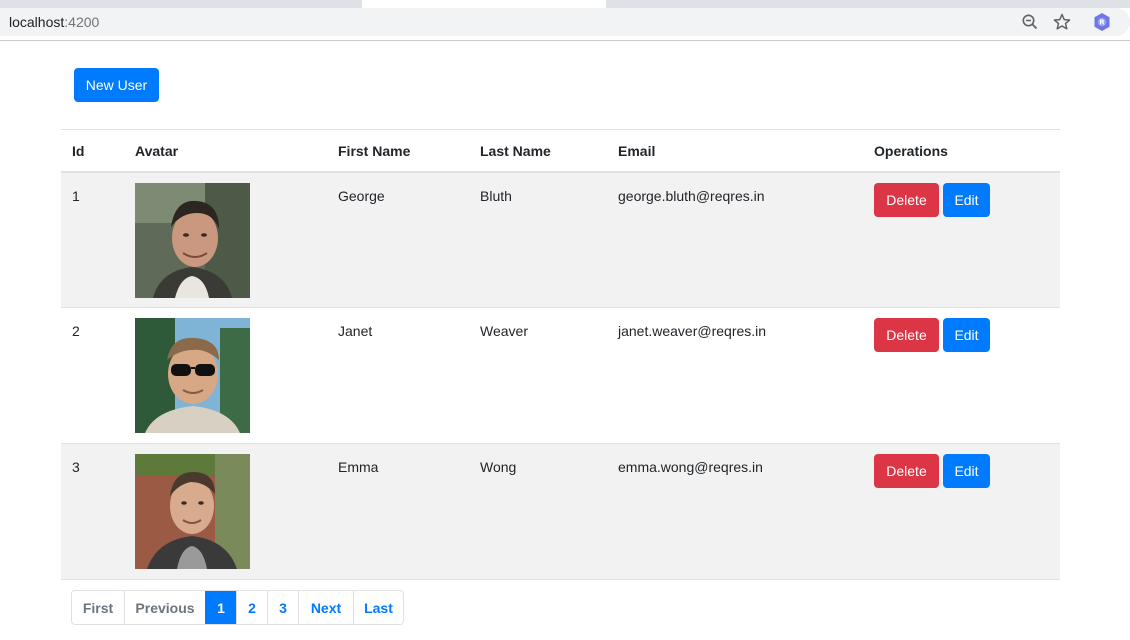 Image resolution: width=1130 pixels, height=640 pixels. I want to click on pagination: First Previous 1 2 3 Next Last, so click(237, 607).